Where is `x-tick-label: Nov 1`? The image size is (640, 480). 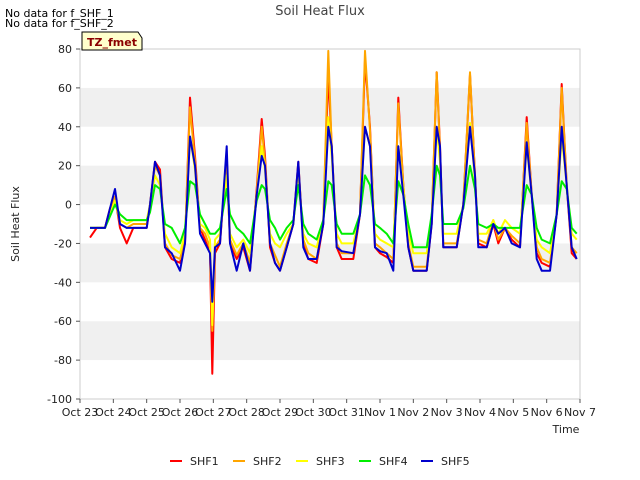 x-tick-label: Nov 1 is located at coordinates (380, 412).